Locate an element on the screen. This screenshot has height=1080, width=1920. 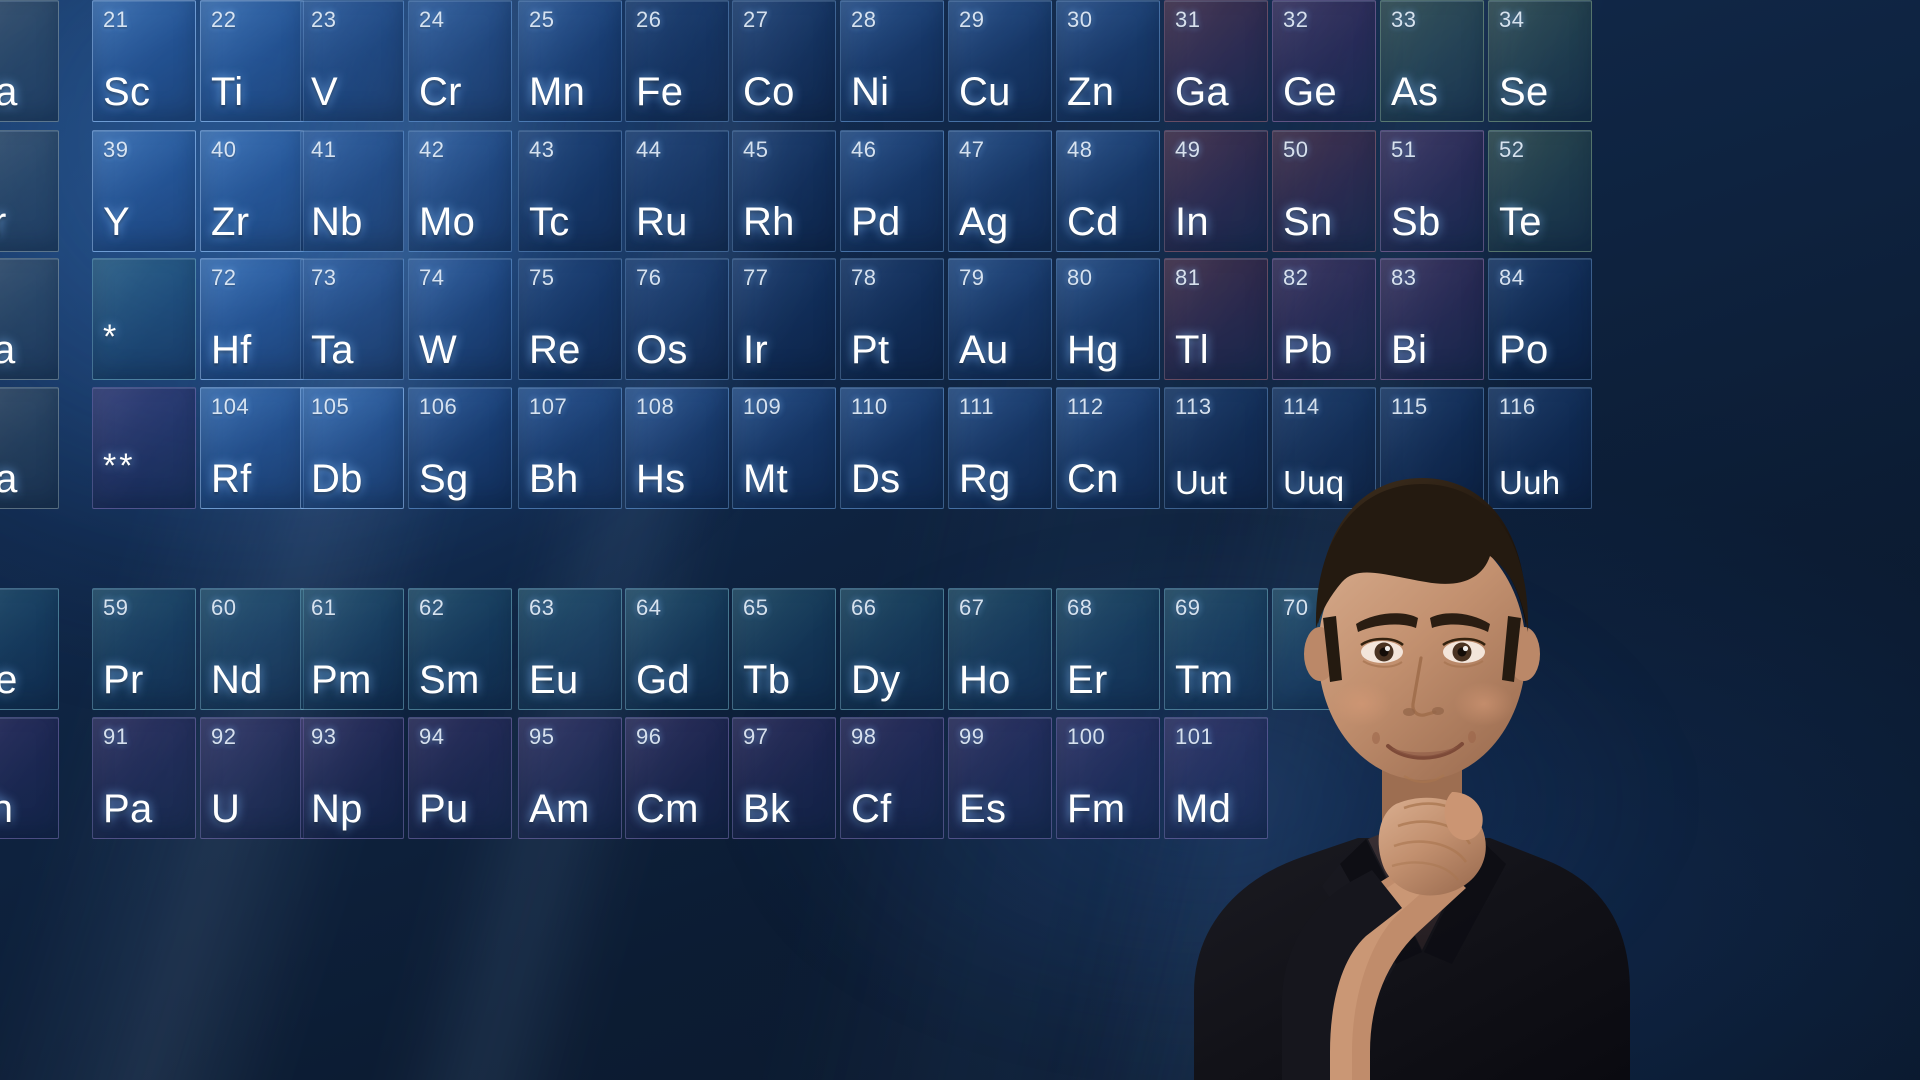
element-cell: 26 Fe is located at coordinates (677, 61).